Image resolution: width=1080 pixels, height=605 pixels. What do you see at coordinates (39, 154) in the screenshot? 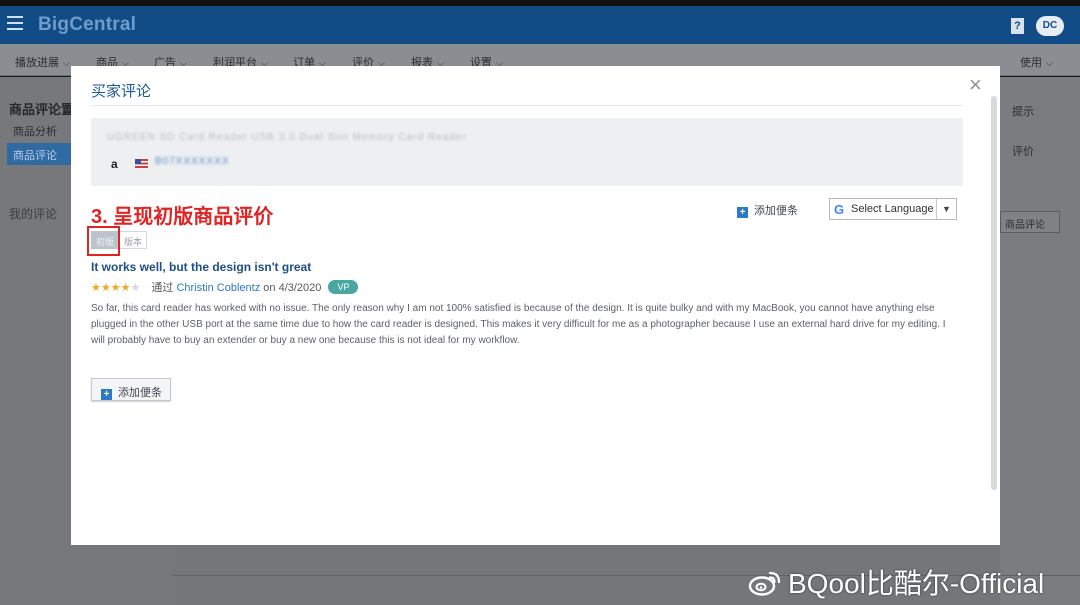
I see `left-panel-active-item: 商品评论` at bounding box center [39, 154].